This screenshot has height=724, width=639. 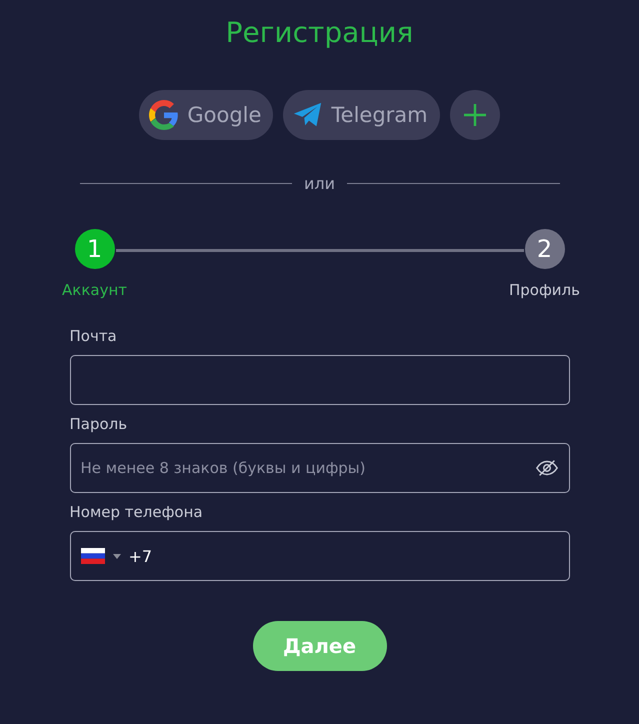 I want to click on step-number: 1, so click(x=94, y=249).